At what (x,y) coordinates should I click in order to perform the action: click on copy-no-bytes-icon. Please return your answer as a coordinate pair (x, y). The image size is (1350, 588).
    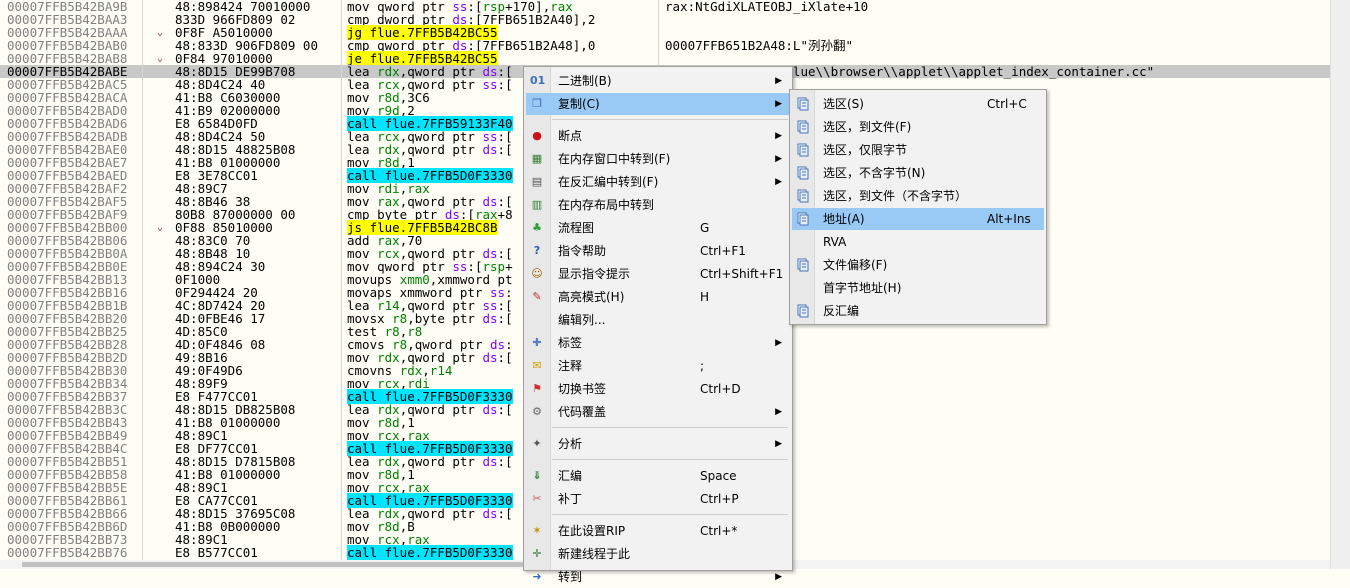
    Looking at the image, I should click on (803, 173).